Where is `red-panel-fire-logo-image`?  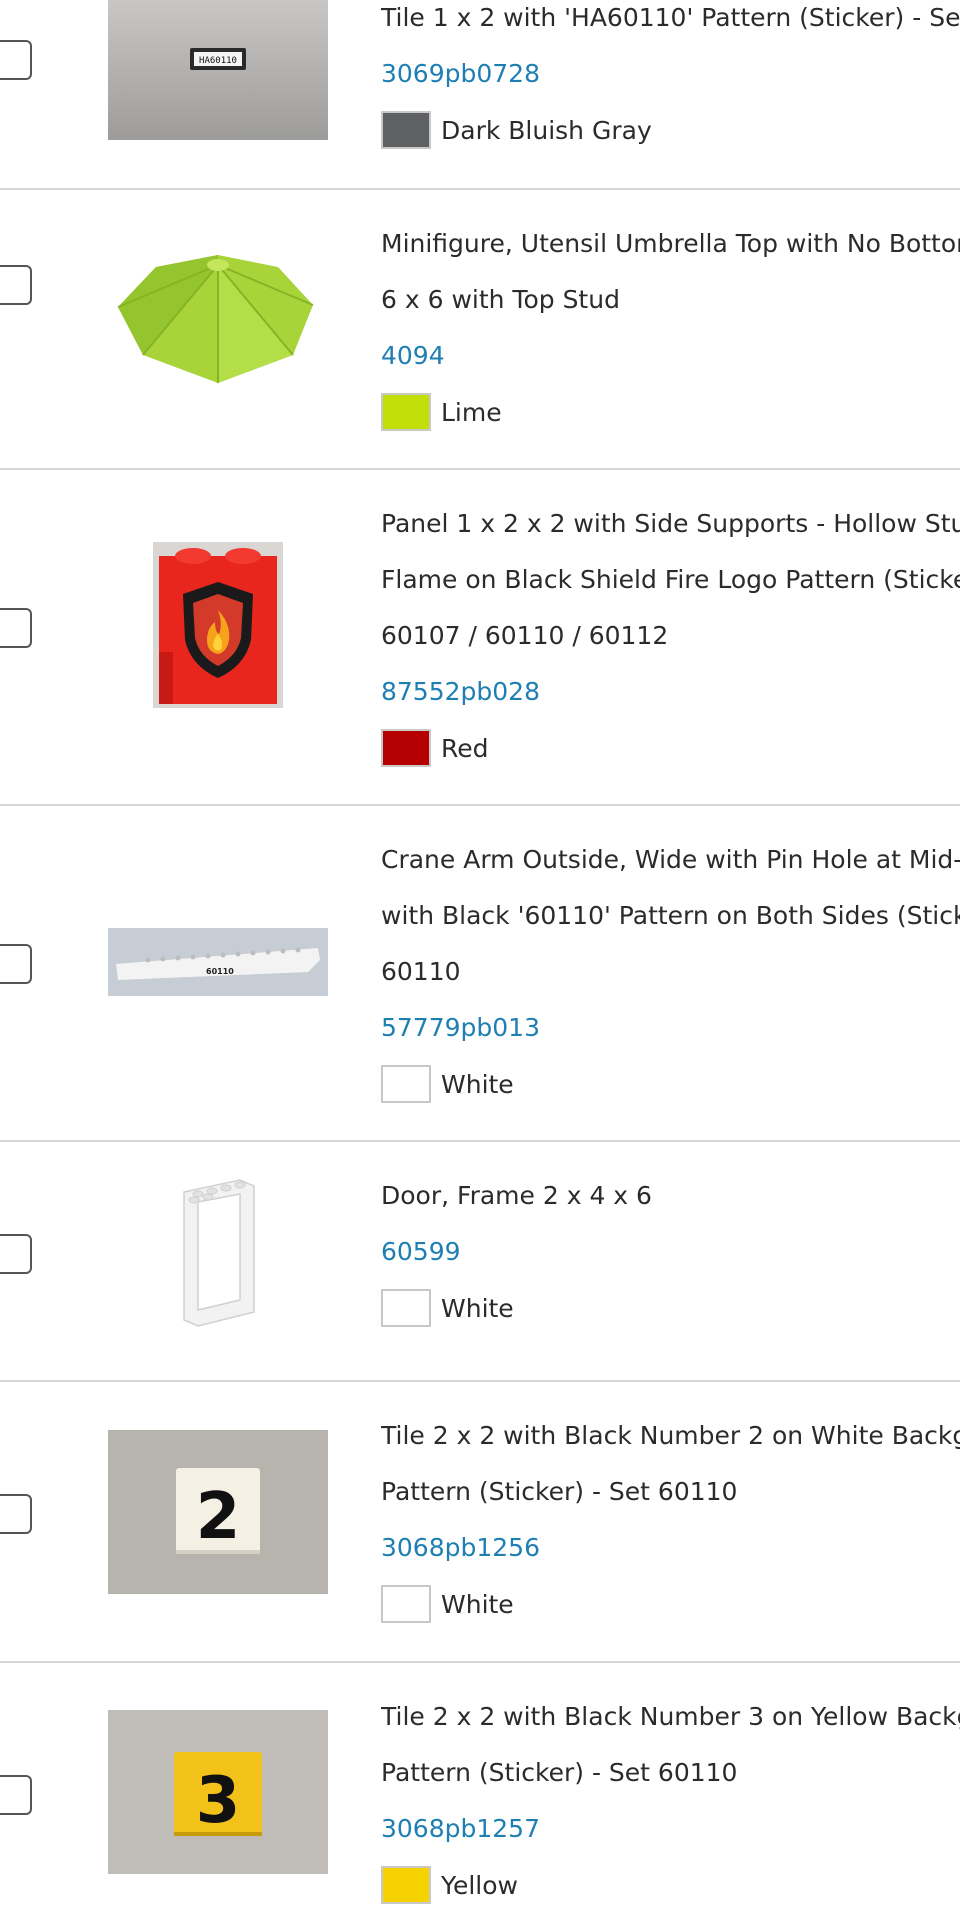 red-panel-fire-logo-image is located at coordinates (218, 625).